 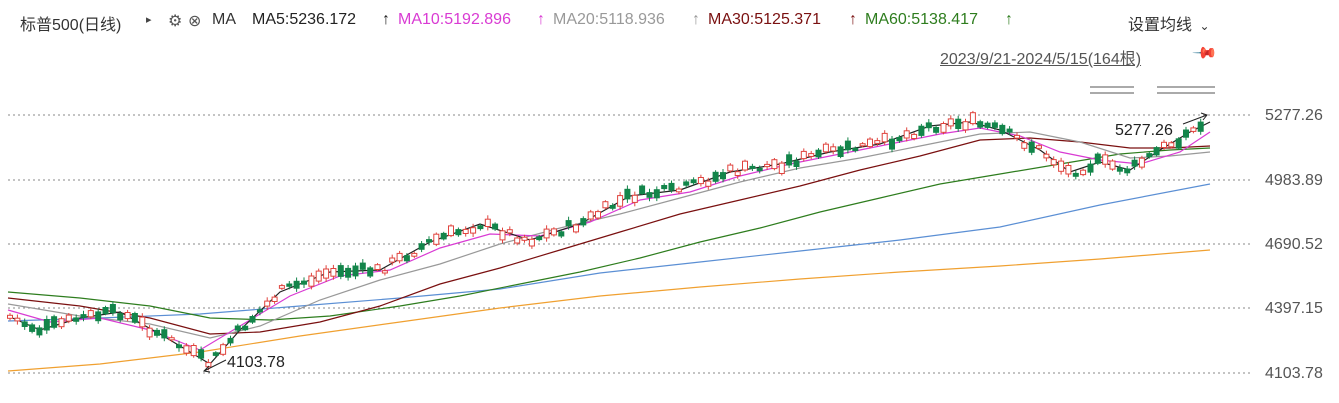 I want to click on gear-icon: ⚙, so click(x=175, y=21).